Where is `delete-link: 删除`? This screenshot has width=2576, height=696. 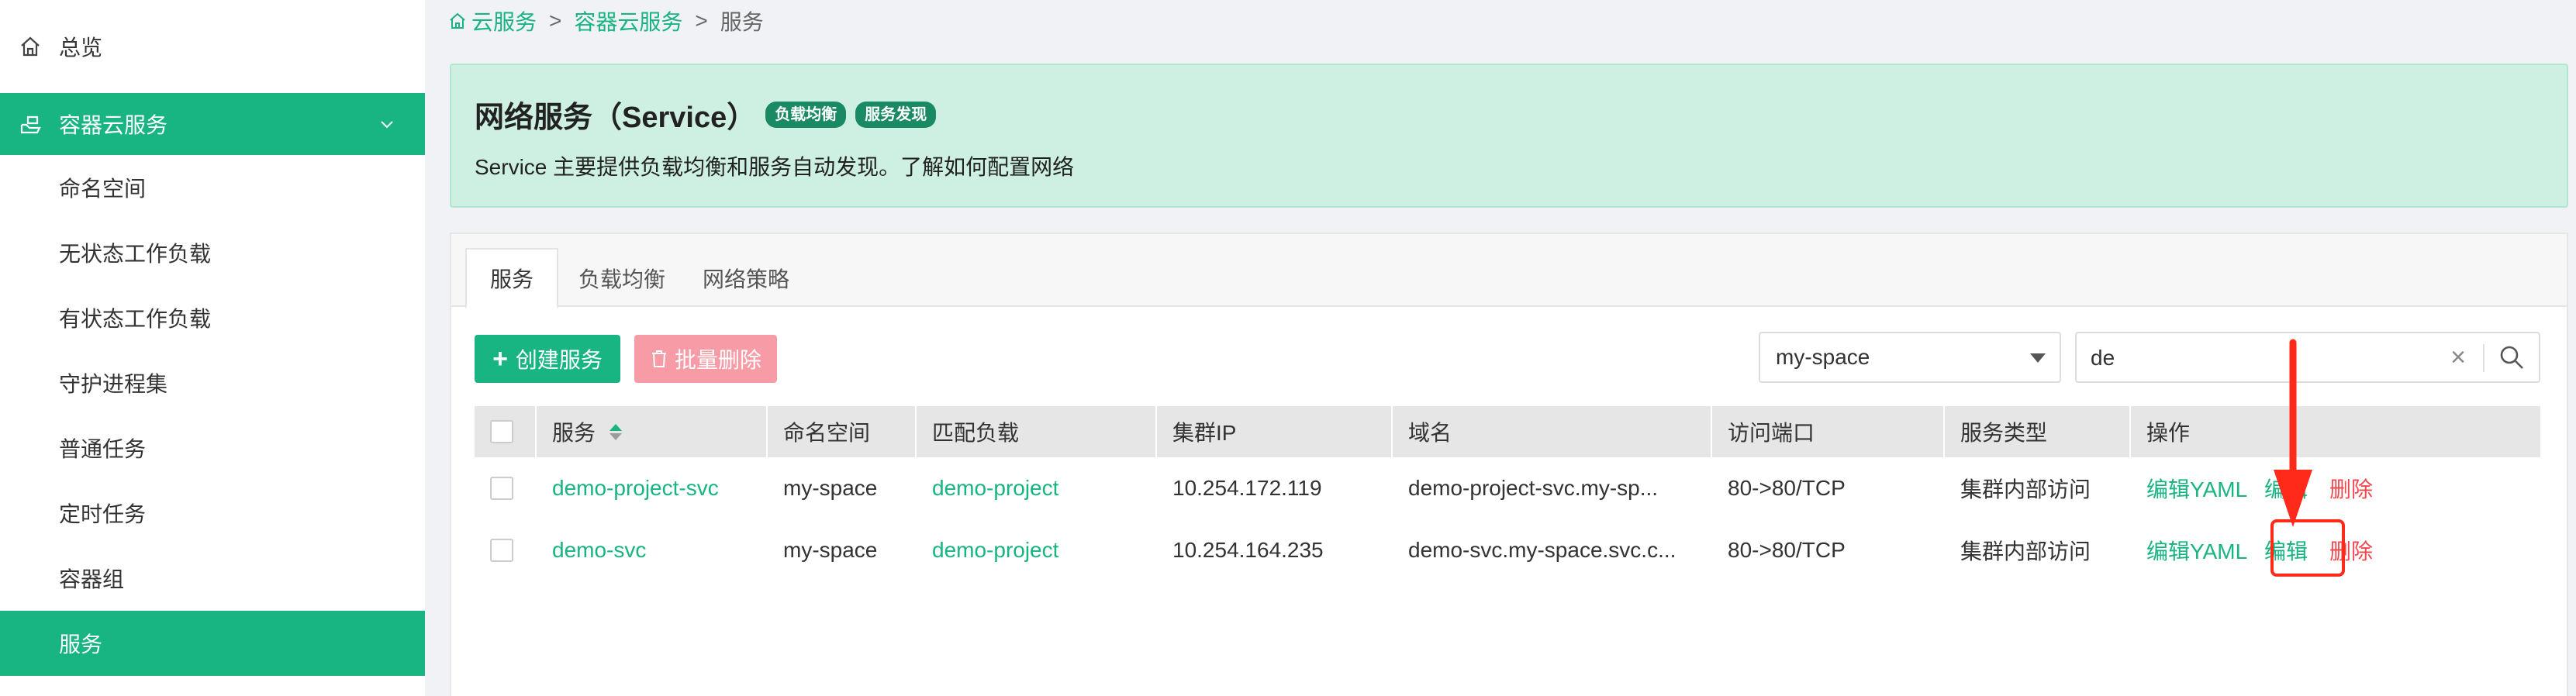
delete-link: 删除 is located at coordinates (2360, 488).